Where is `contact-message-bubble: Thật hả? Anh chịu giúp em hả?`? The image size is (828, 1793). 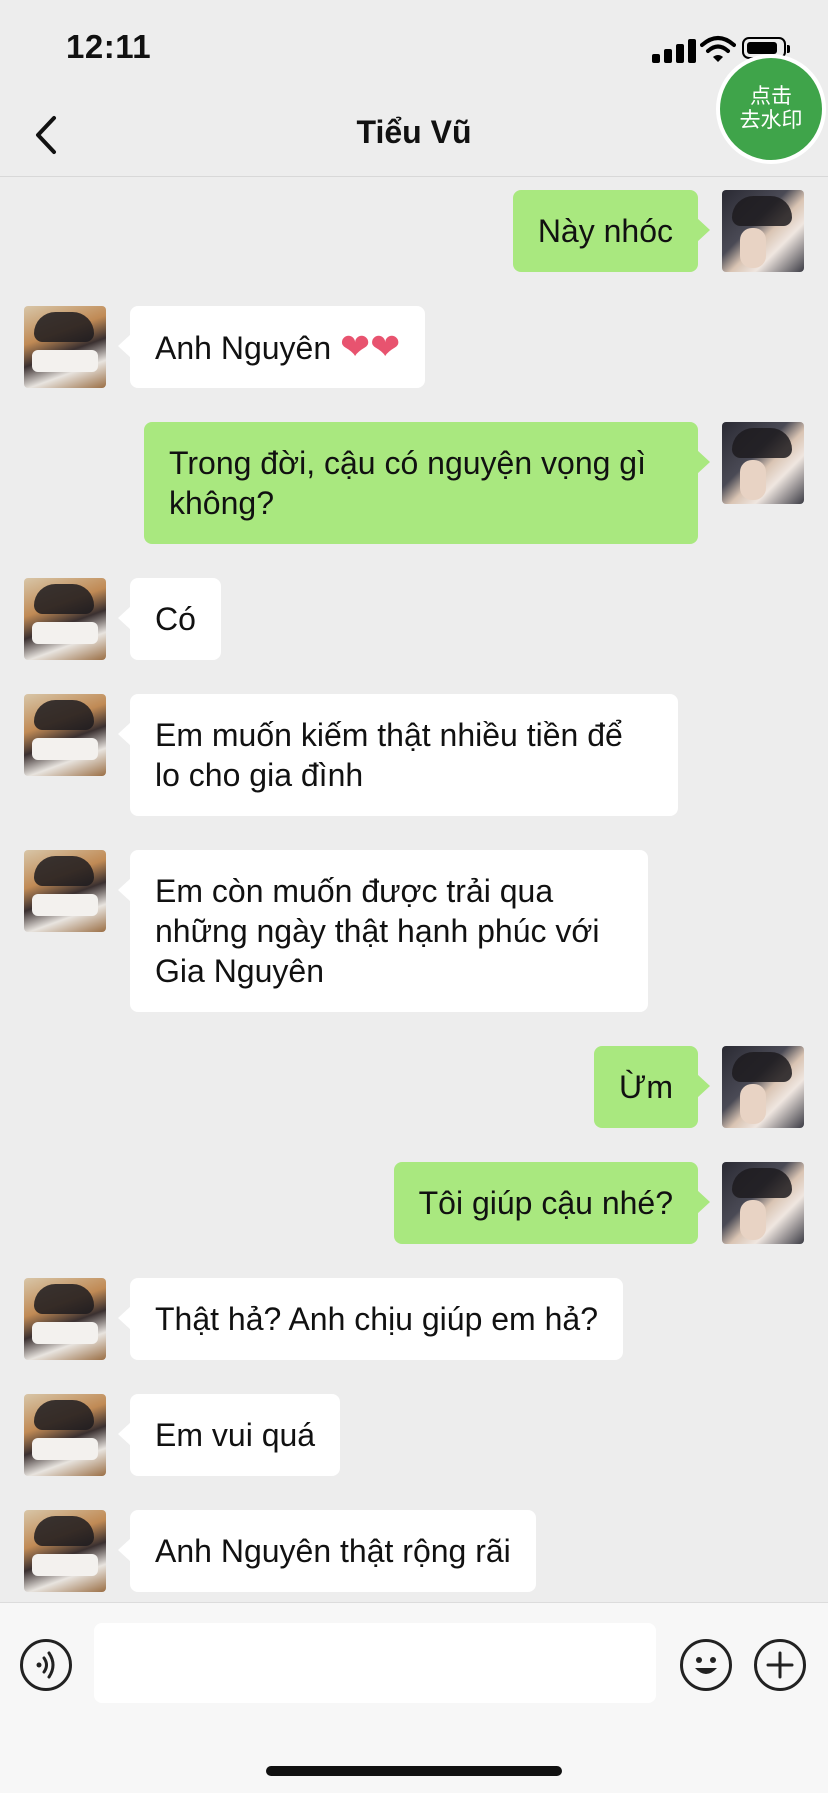 contact-message-bubble: Thật hả? Anh chịu giúp em hả? is located at coordinates (370, 1319).